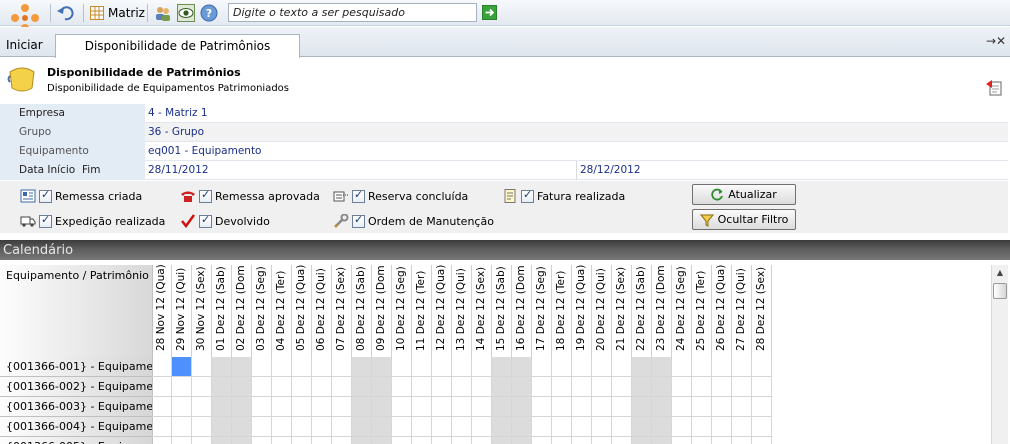 Image resolution: width=1010 pixels, height=444 pixels. What do you see at coordinates (361, 170) in the screenshot?
I see `data-inicio-field: 28/11/2012` at bounding box center [361, 170].